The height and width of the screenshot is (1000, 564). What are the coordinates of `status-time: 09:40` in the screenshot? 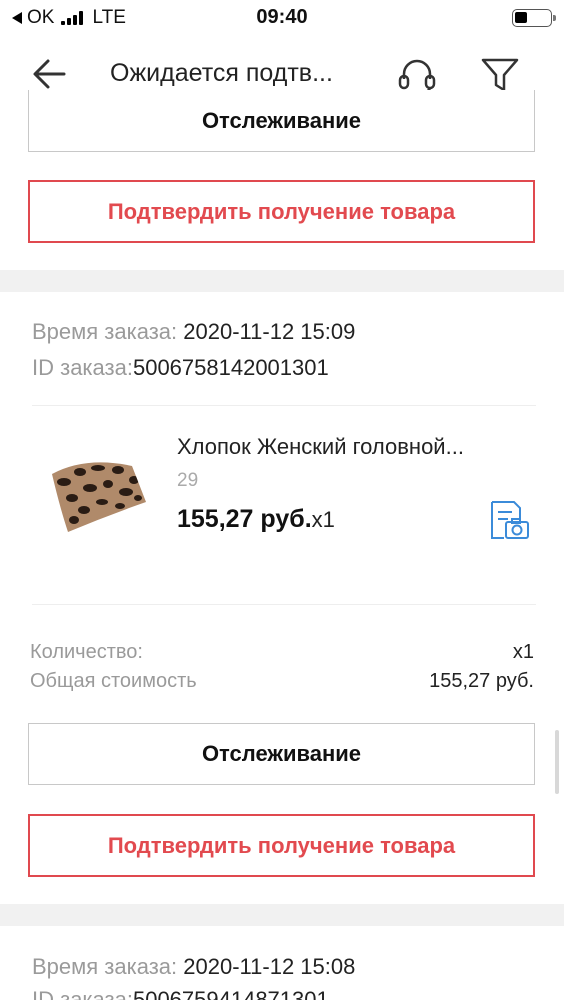 It's located at (282, 17).